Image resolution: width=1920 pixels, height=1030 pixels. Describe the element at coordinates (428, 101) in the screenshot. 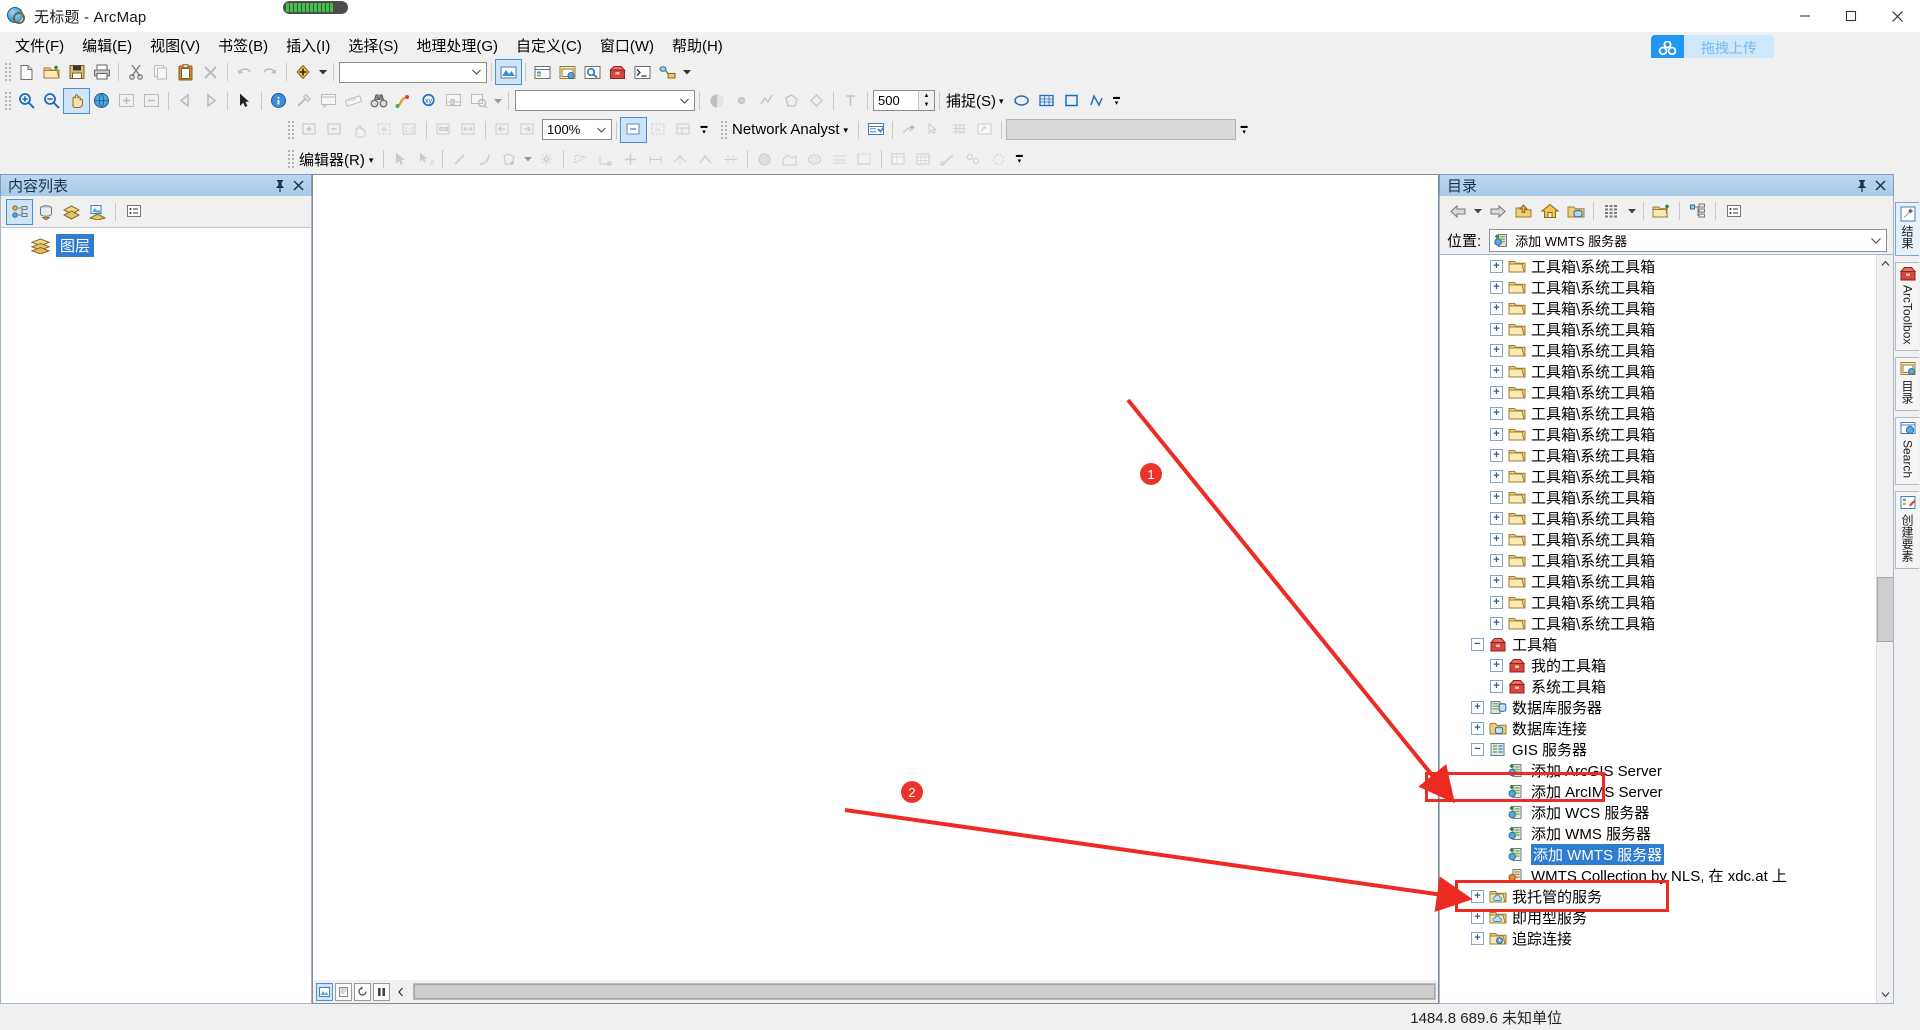

I see `go-to-xy-icon: xy` at that location.